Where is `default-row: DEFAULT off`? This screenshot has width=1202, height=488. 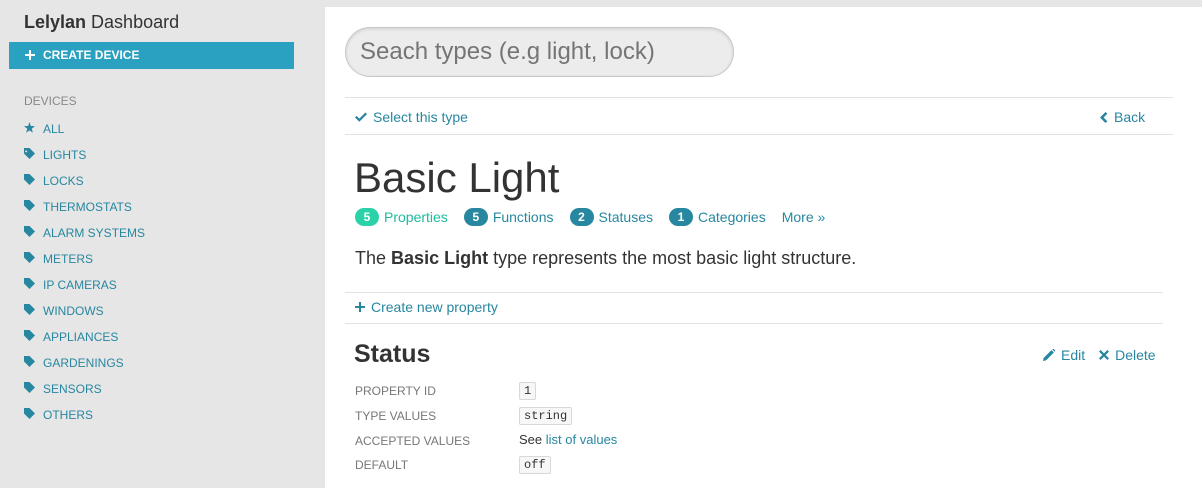 default-row: DEFAULT off is located at coordinates (655, 465).